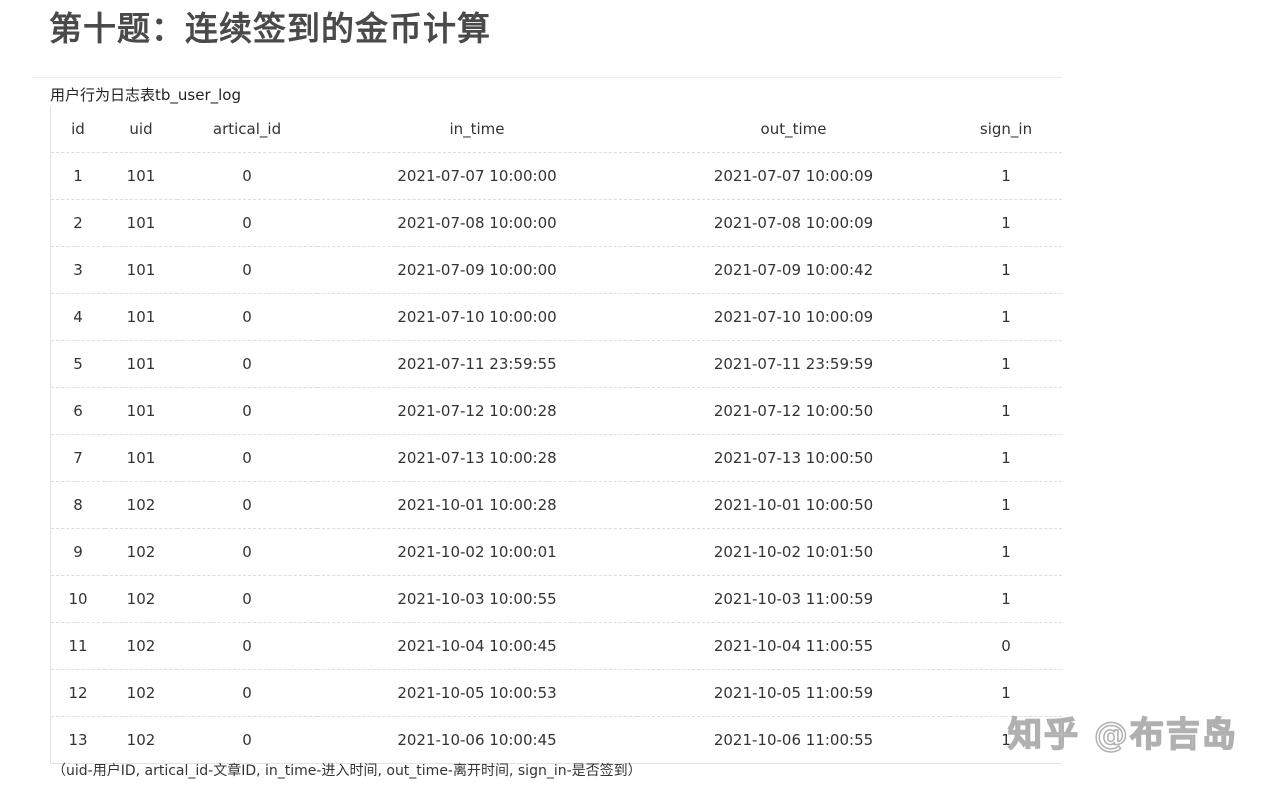 The height and width of the screenshot is (786, 1279). Describe the element at coordinates (477, 505) in the screenshot. I see `cell-in-time: 2021-10-01 10:00:28` at that location.